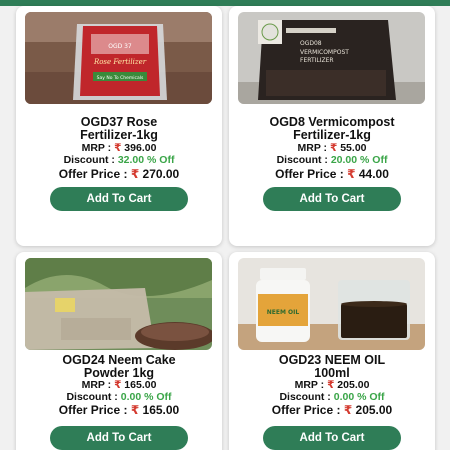  I want to click on offer-price-row: Offer Price : ₹ 165.00, so click(119, 410).